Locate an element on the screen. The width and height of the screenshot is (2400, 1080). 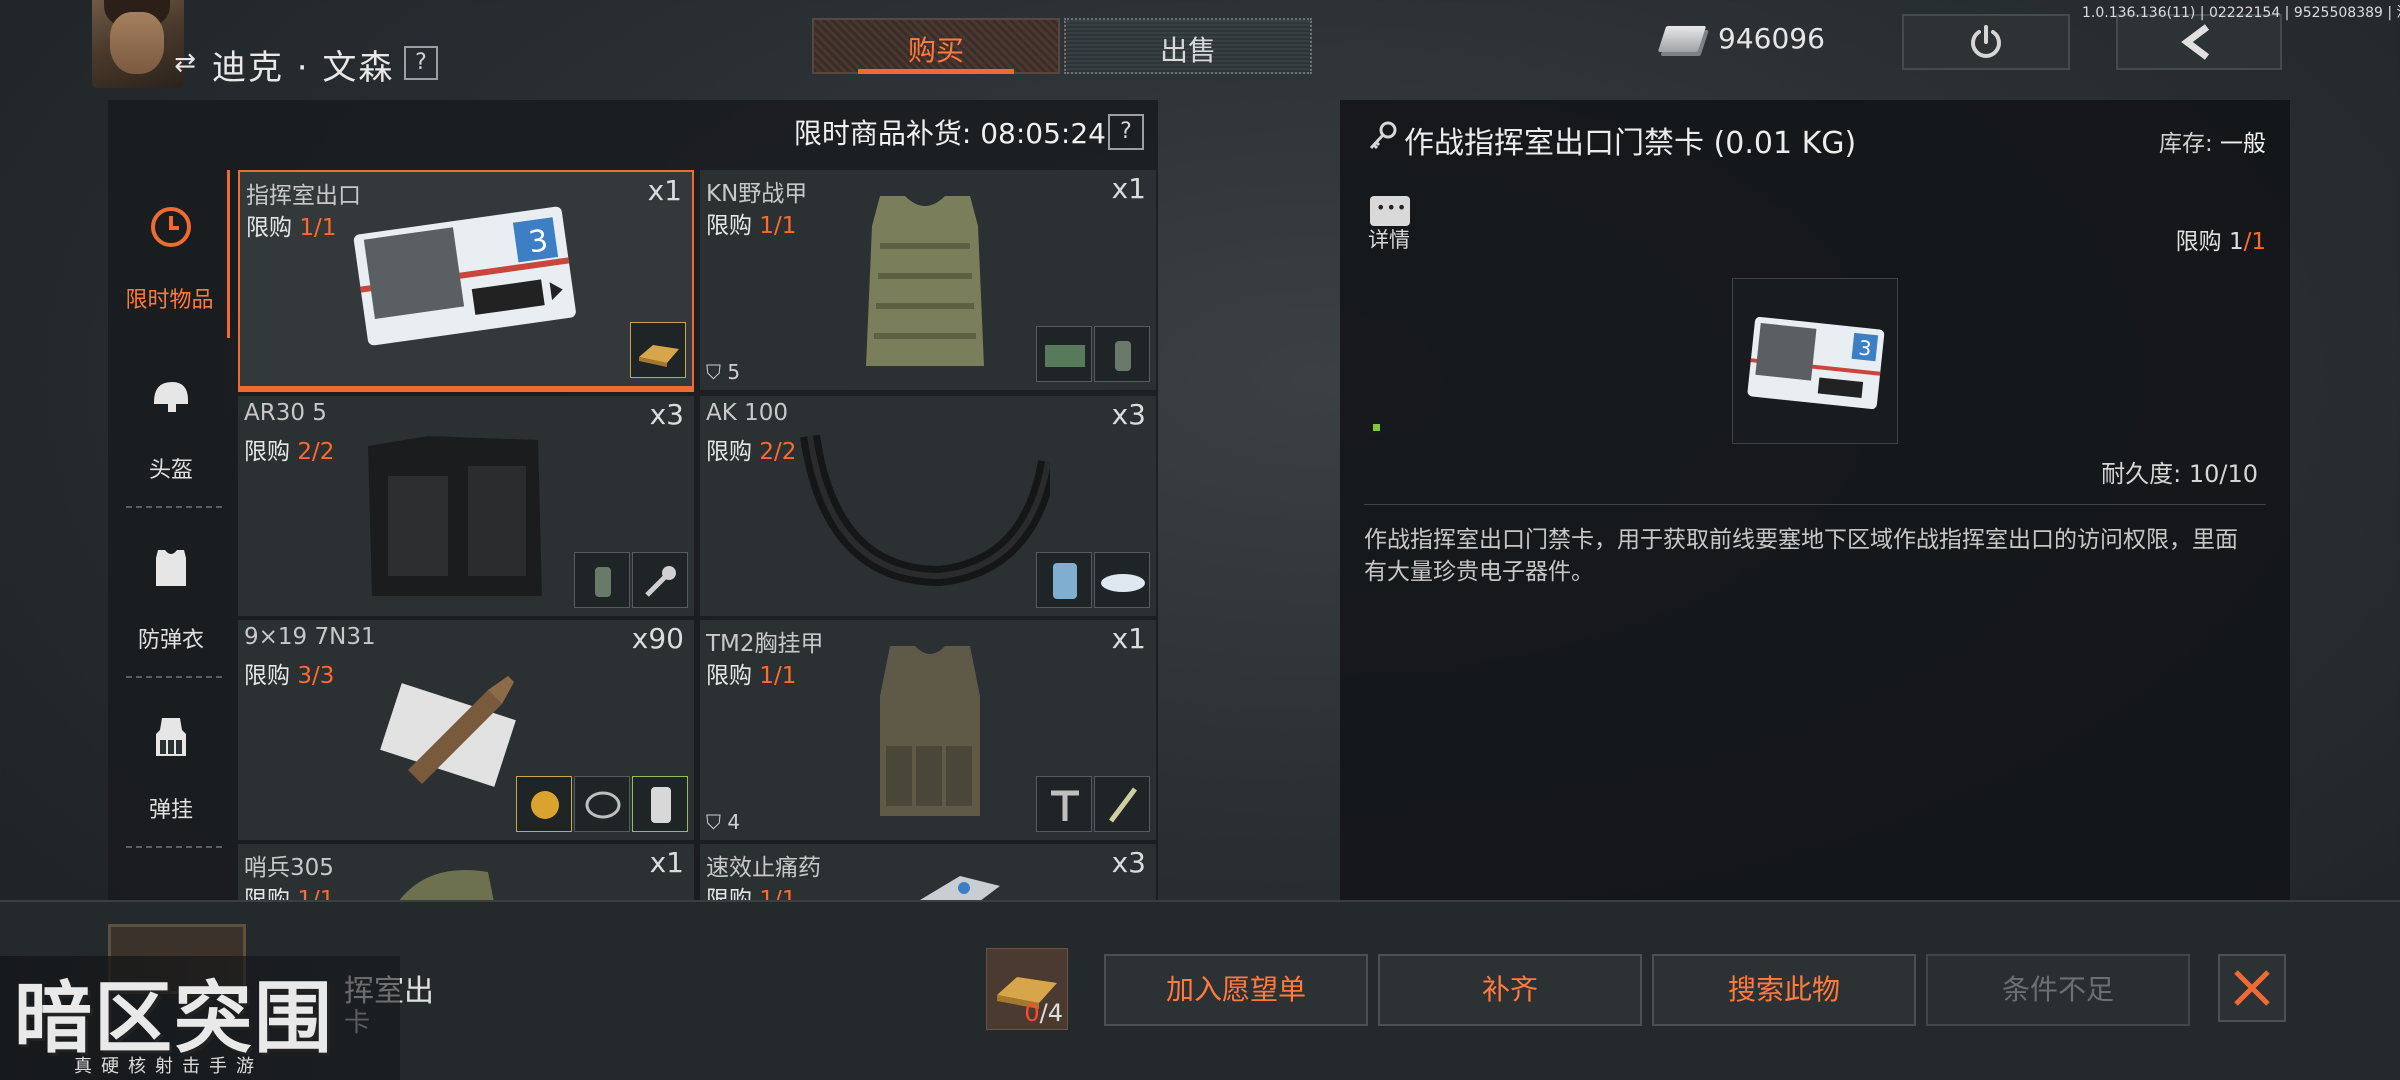
restock-help-button: ? is located at coordinates (1126, 132).